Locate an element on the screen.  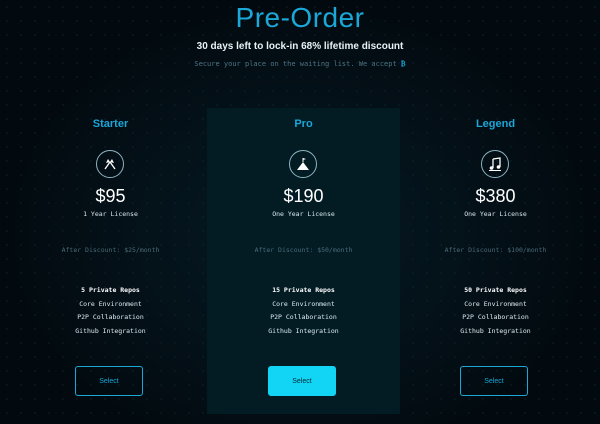
plan-name: Starter is located at coordinates (110, 124).